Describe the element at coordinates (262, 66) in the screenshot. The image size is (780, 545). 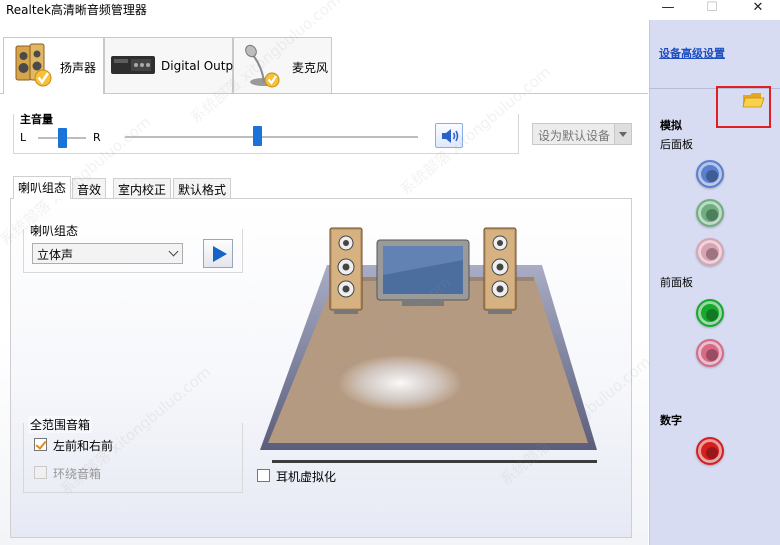
I see `microphone-icon` at that location.